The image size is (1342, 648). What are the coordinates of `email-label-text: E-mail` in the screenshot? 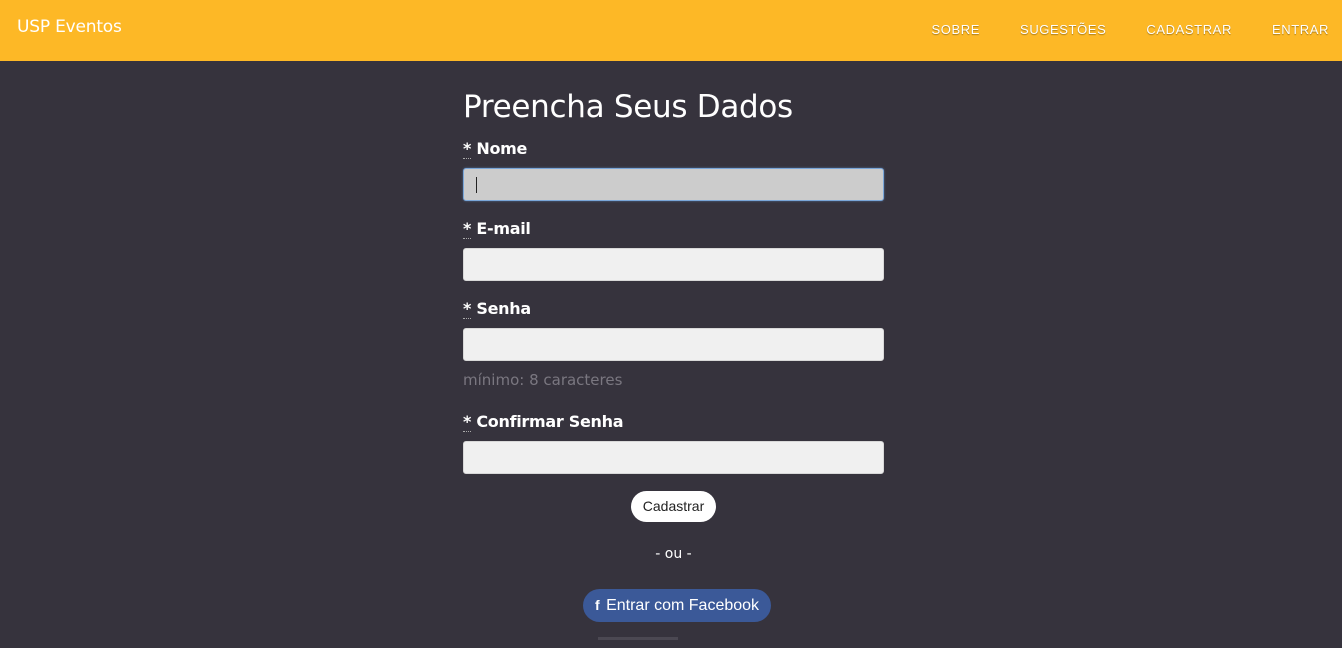 It's located at (503, 228).